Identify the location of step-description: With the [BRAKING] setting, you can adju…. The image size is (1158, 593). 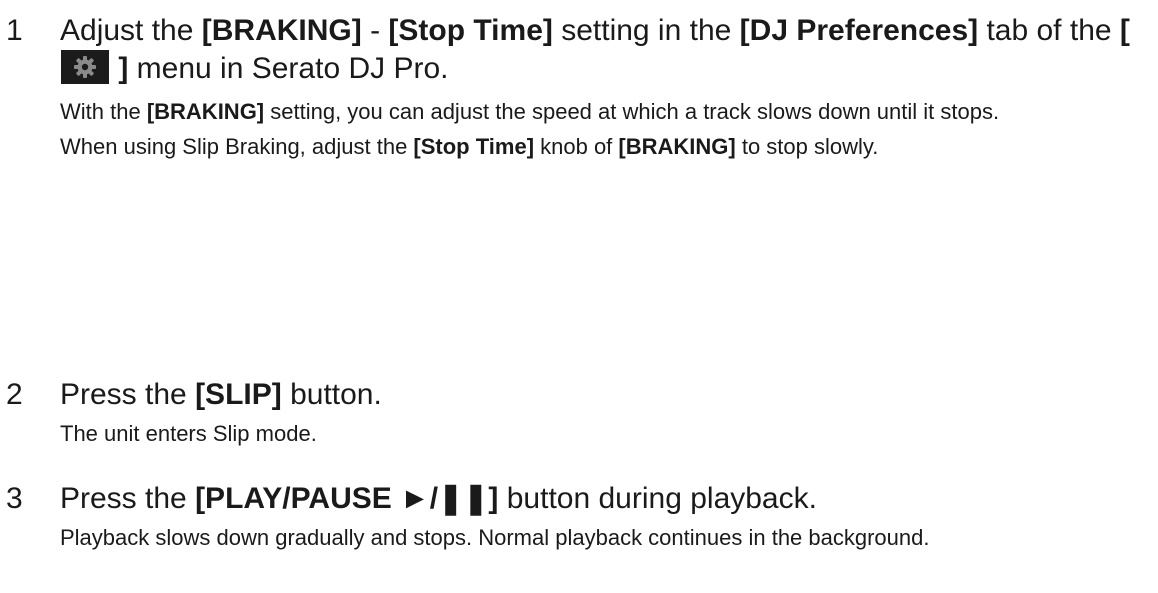
(530, 129).